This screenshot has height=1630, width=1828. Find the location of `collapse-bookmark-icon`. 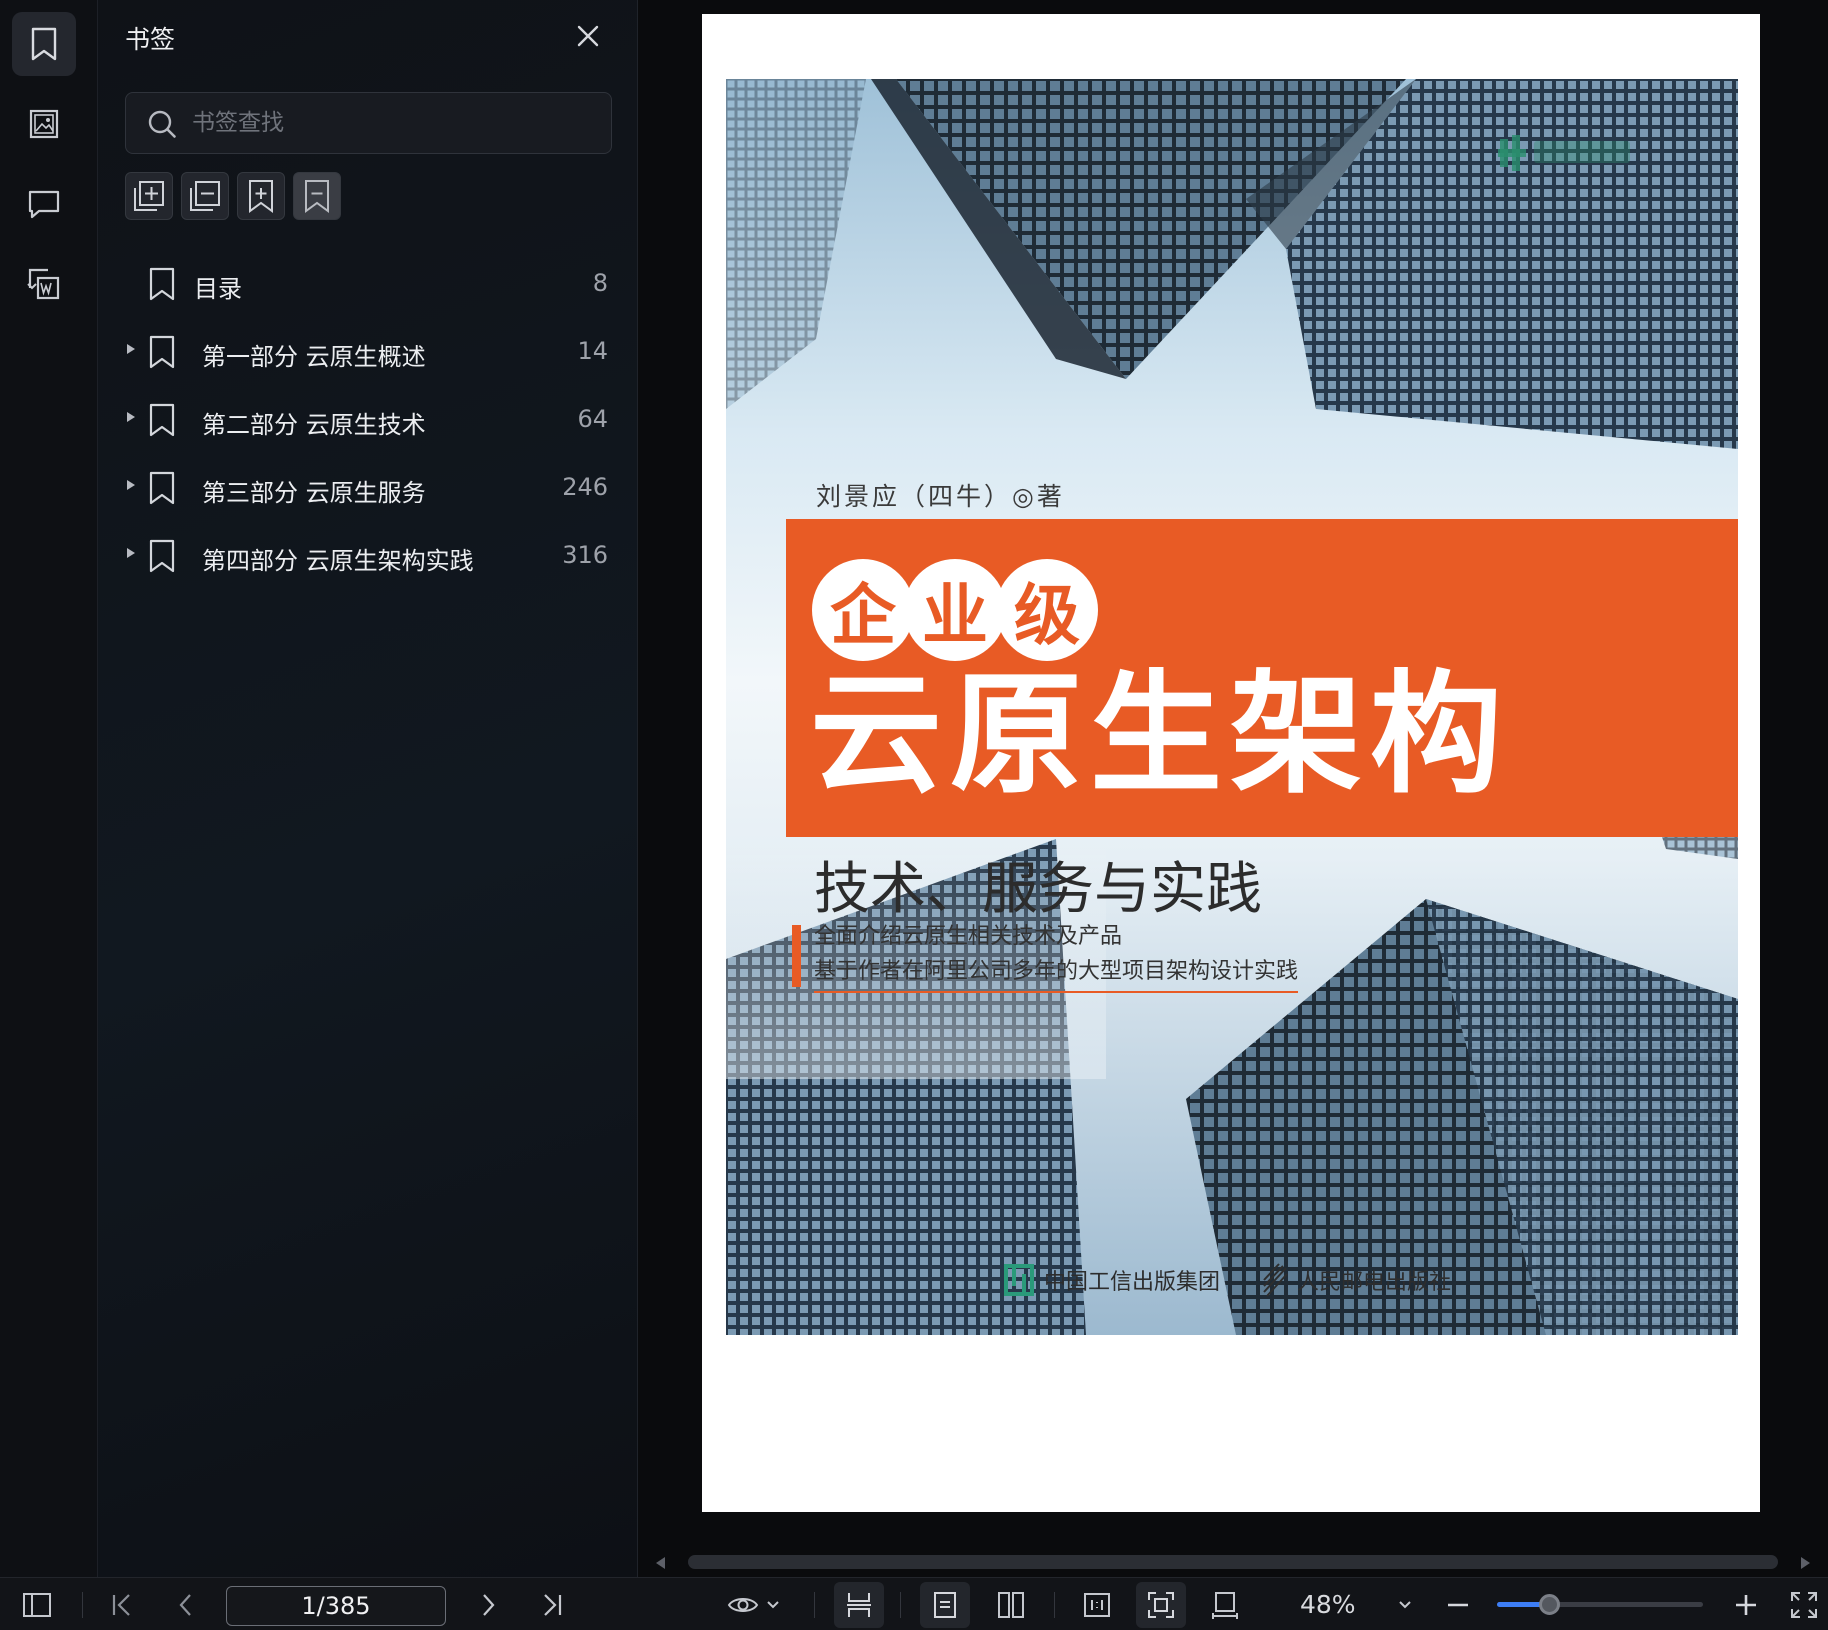

collapse-bookmark-icon is located at coordinates (317, 196).